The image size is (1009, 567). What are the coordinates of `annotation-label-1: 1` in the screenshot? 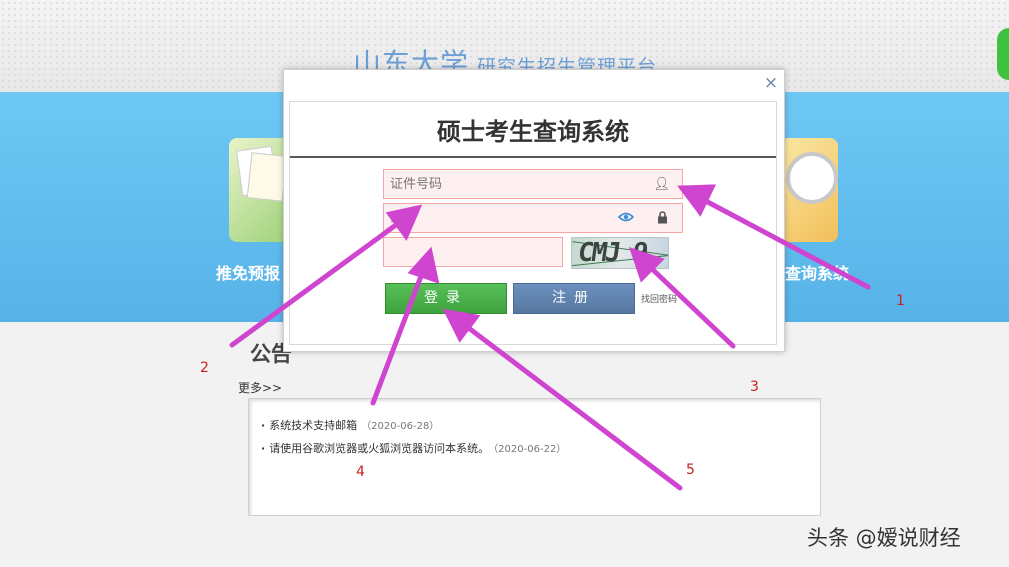 It's located at (900, 301).